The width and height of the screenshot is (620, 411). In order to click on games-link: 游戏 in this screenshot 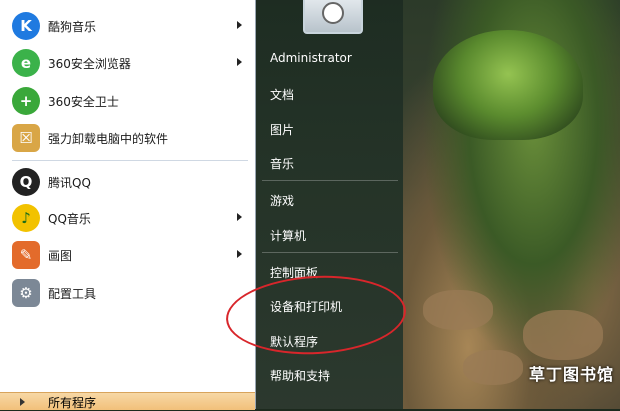, I will do `click(282, 200)`.